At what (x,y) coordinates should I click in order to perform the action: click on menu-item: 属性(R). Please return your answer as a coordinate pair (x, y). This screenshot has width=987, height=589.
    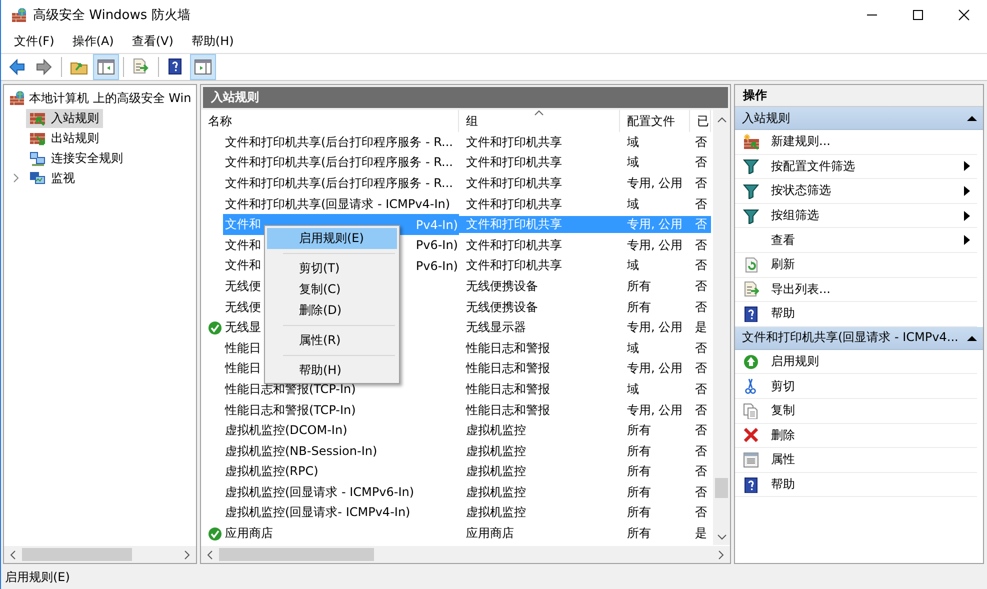
    Looking at the image, I should click on (332, 340).